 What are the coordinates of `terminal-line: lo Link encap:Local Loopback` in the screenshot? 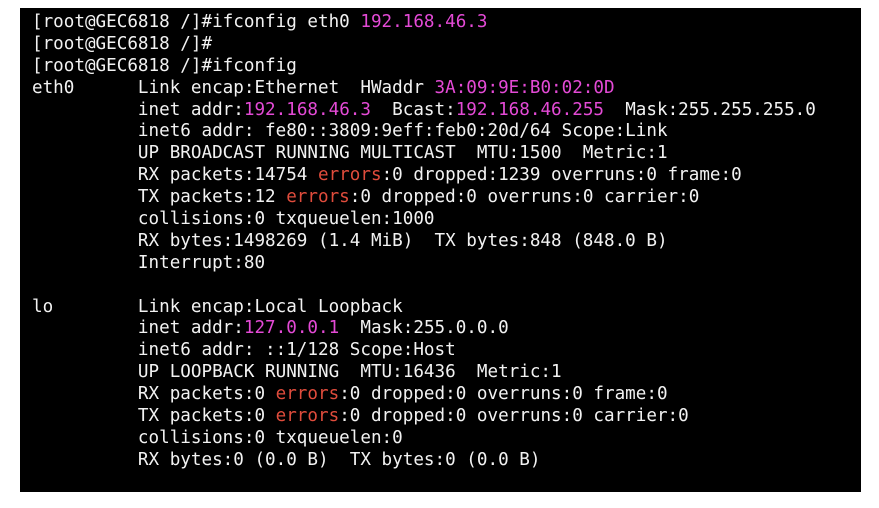 It's located at (446, 308).